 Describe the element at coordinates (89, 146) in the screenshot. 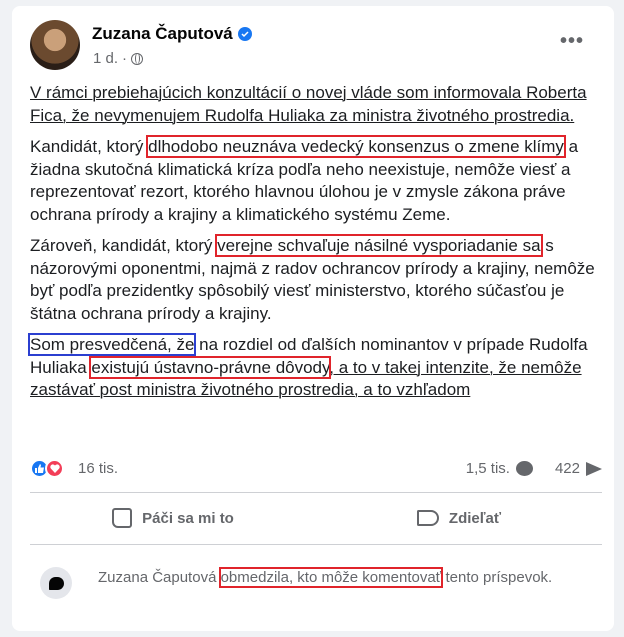

I see `paragraph-2-start: Kandidát, ktorý` at that location.